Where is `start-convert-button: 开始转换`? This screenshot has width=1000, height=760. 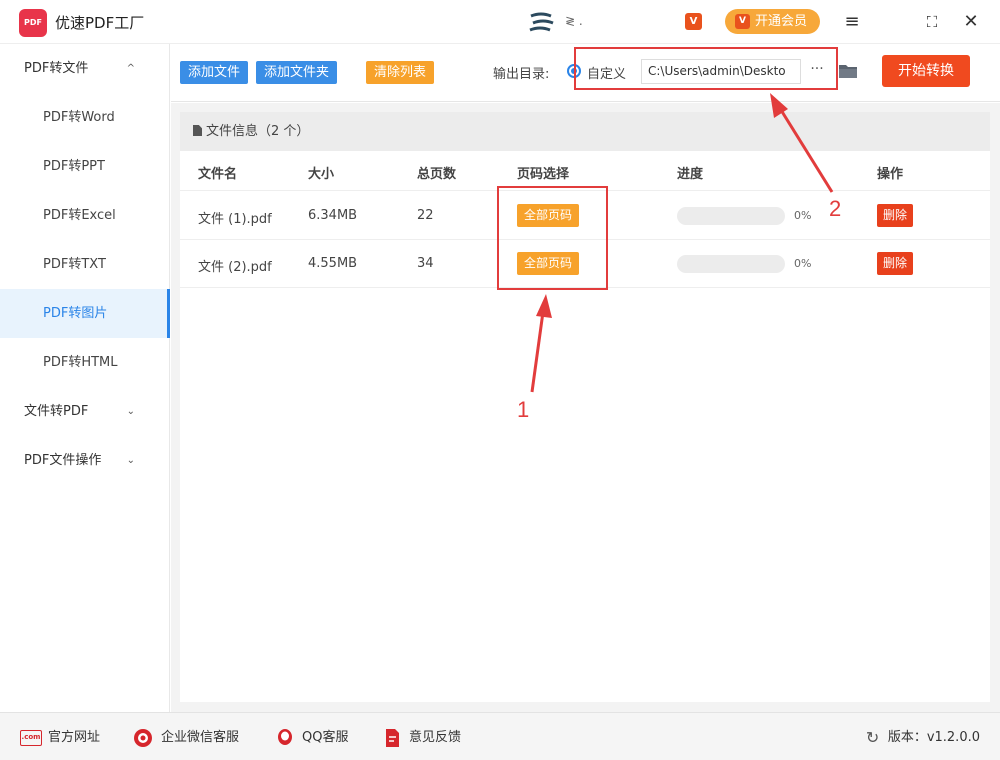
start-convert-button: 开始转换 is located at coordinates (926, 71).